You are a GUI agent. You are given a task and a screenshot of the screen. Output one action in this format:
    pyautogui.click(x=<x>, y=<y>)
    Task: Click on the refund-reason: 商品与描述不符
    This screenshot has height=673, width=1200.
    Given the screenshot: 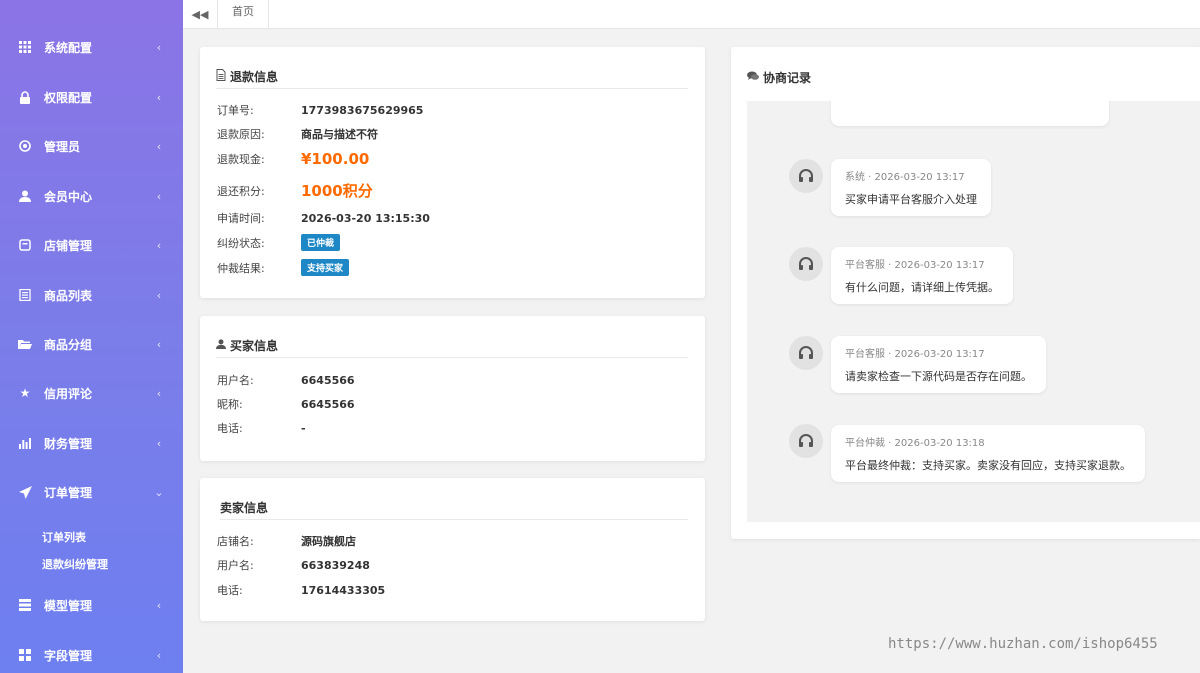 What is the action you would take?
    pyautogui.click(x=339, y=134)
    